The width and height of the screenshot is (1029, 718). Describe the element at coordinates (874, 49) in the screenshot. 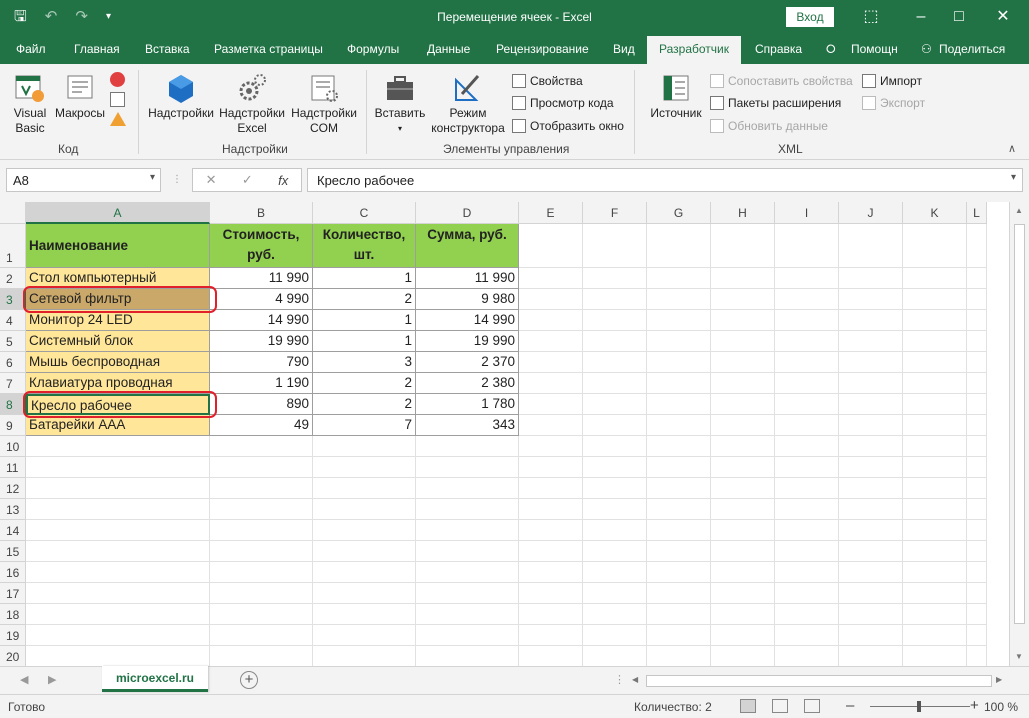

I see `tab-tell-me: Помощн` at that location.